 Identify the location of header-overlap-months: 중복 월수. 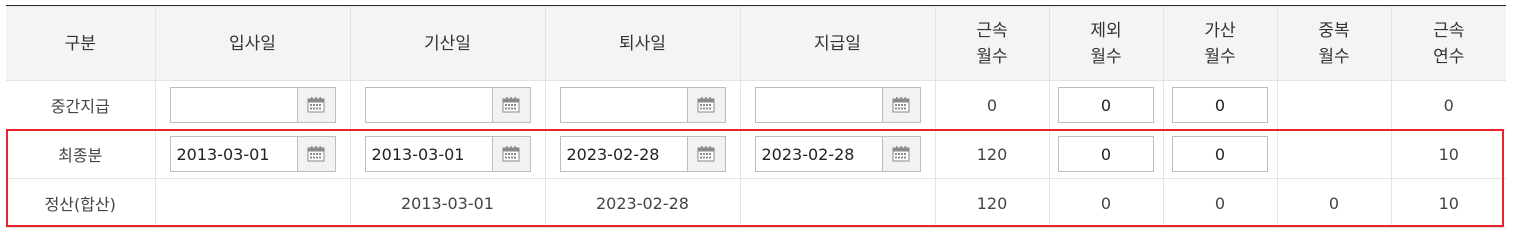
(1334, 43).